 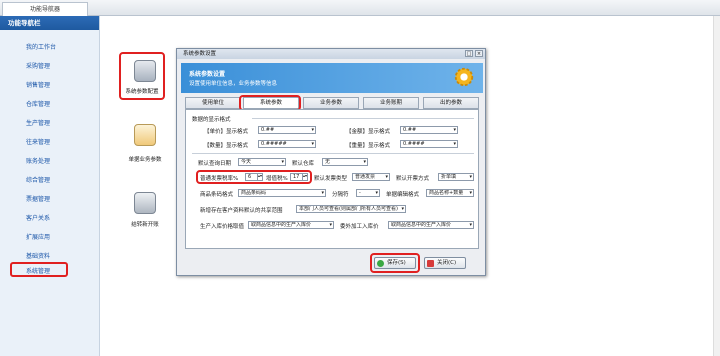 I want to click on database-green-icon, so click(x=145, y=203).